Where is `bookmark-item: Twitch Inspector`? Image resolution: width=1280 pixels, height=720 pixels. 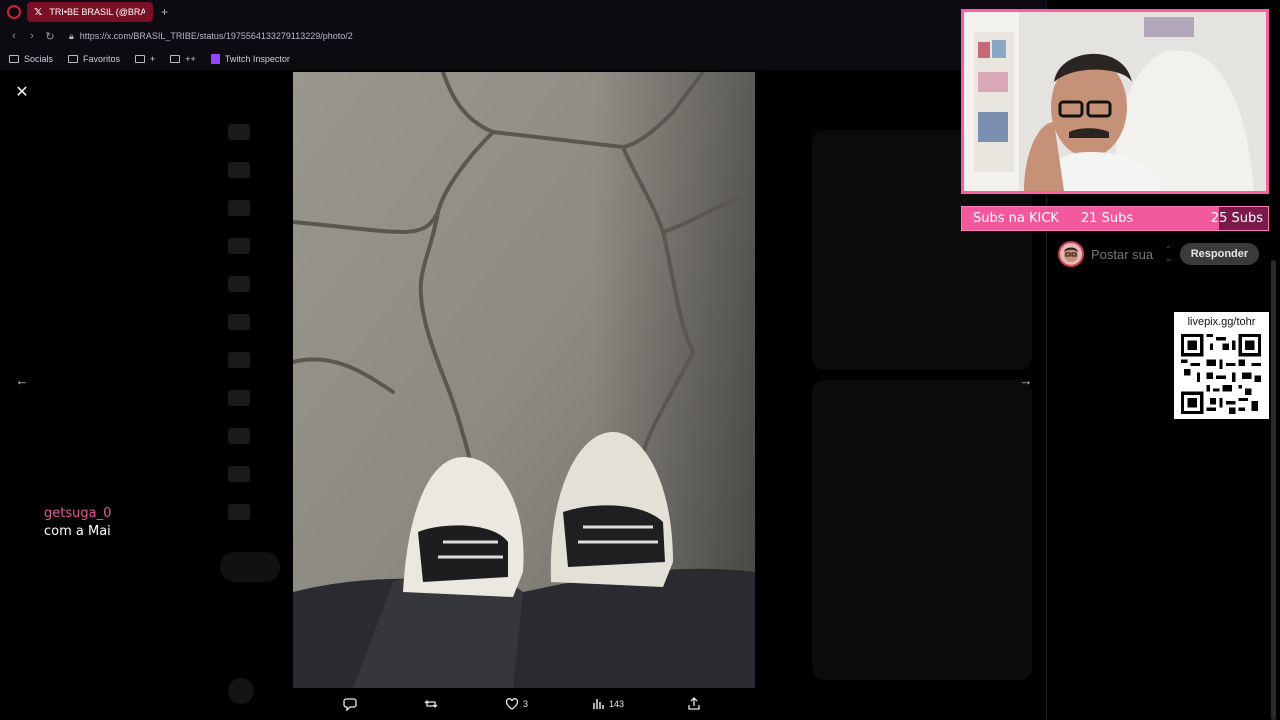
bookmark-item: Twitch Inspector is located at coordinates (250, 59).